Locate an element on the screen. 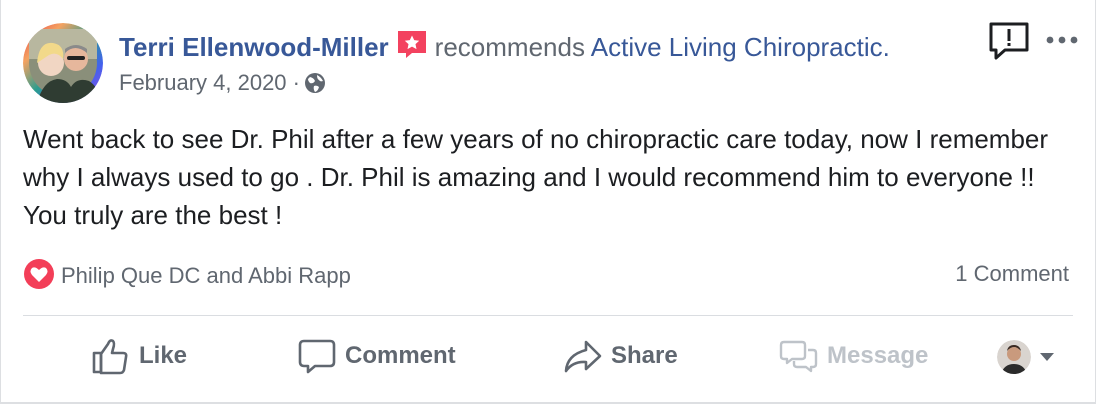 The image size is (1098, 404). share-button: Share is located at coordinates (620, 356).